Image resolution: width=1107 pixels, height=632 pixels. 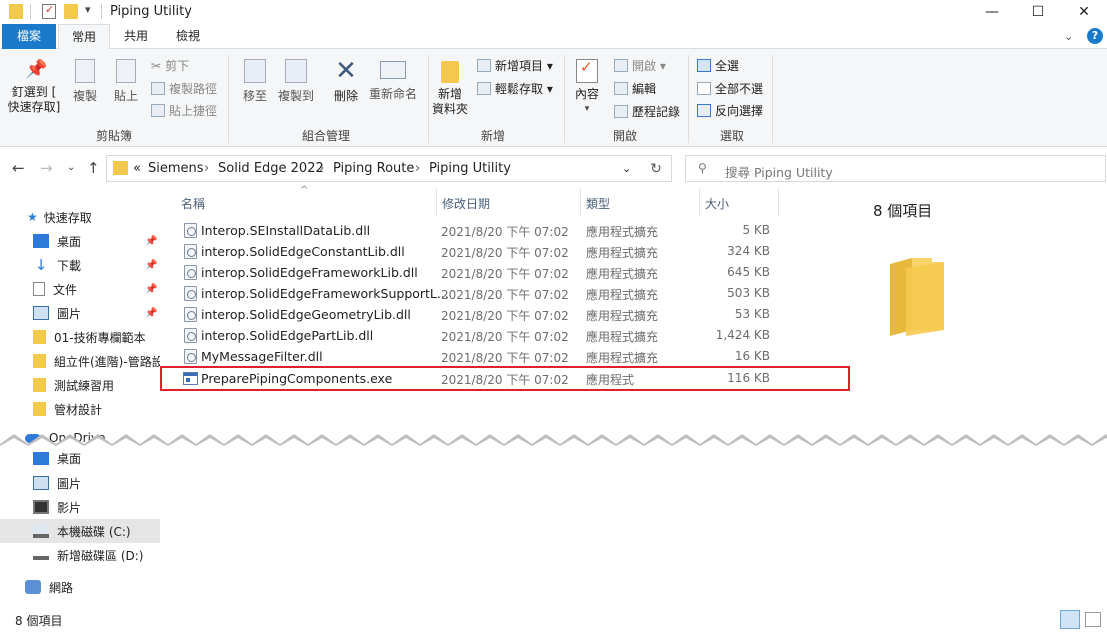 I want to click on select-none-button: 全部不選, so click(x=730, y=88).